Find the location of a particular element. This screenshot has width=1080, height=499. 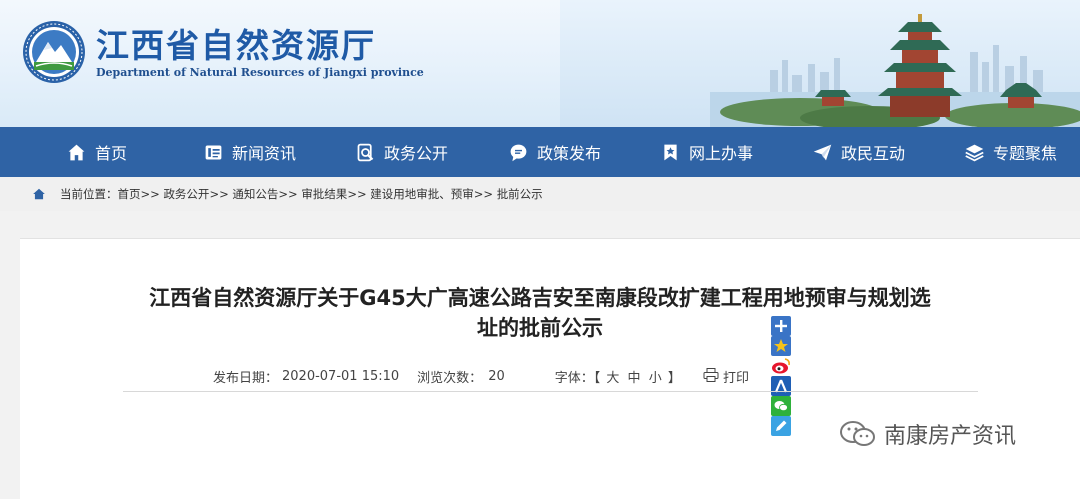

nav-label: 新闻资讯 is located at coordinates (264, 153).